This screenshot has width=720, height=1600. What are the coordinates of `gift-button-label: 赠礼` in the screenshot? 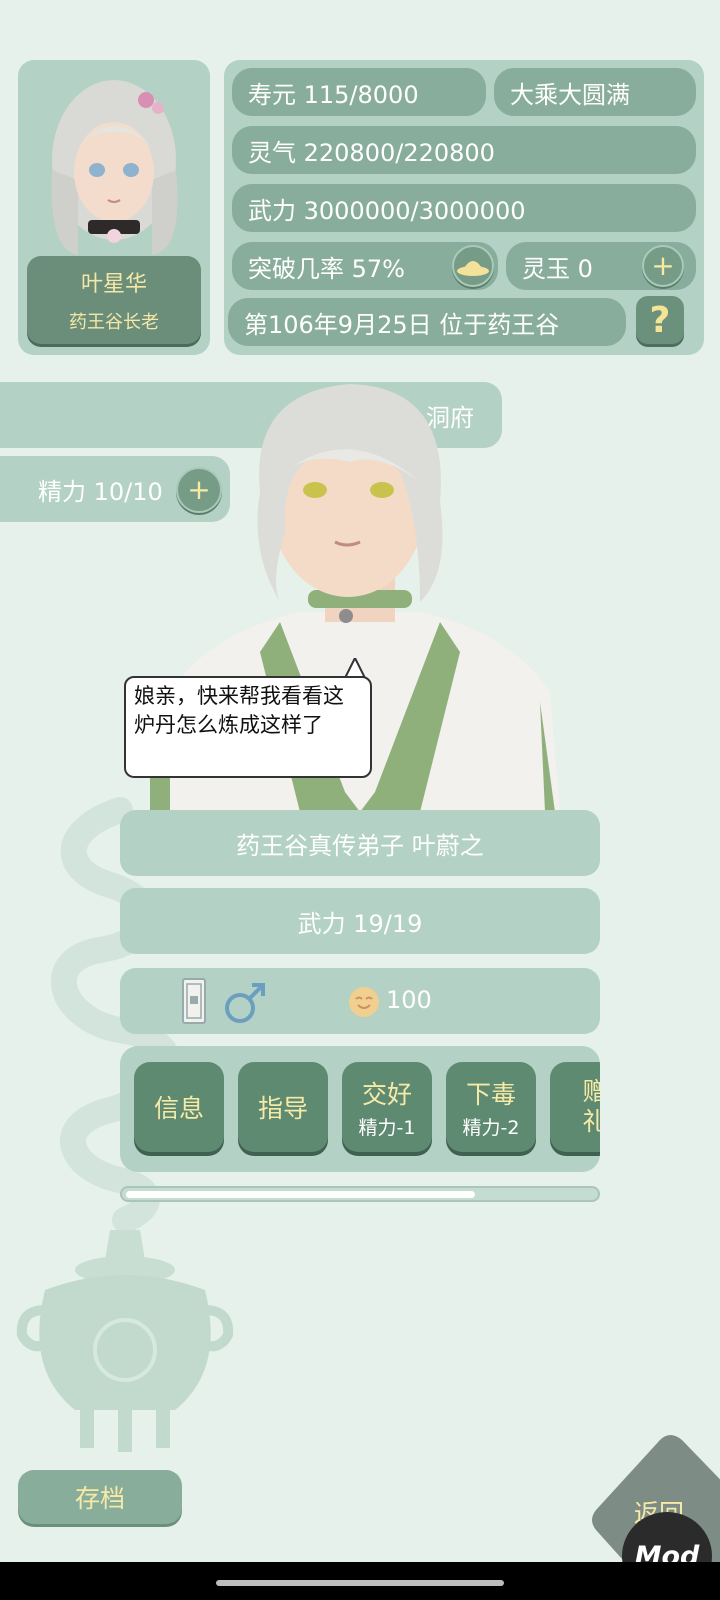 It's located at (591, 1106).